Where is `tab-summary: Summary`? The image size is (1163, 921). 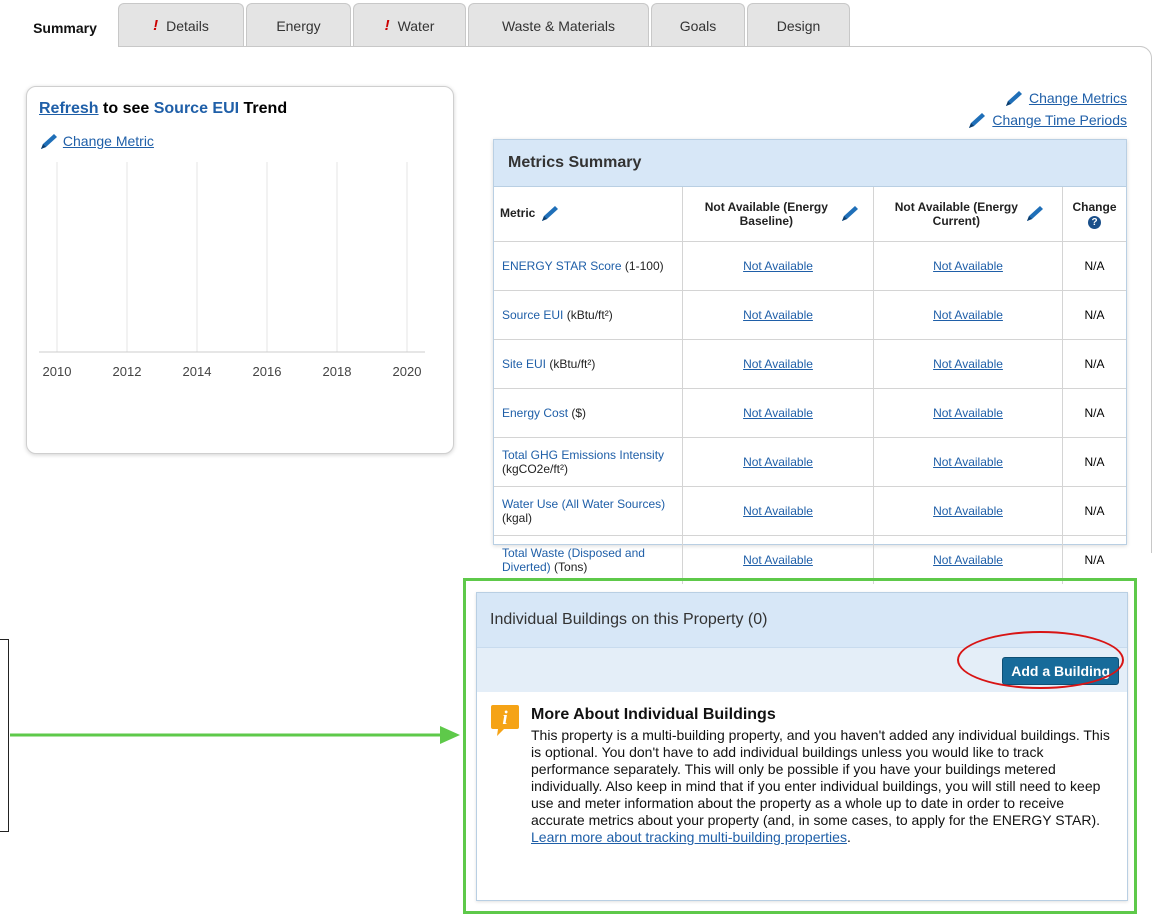 tab-summary: Summary is located at coordinates (65, 24).